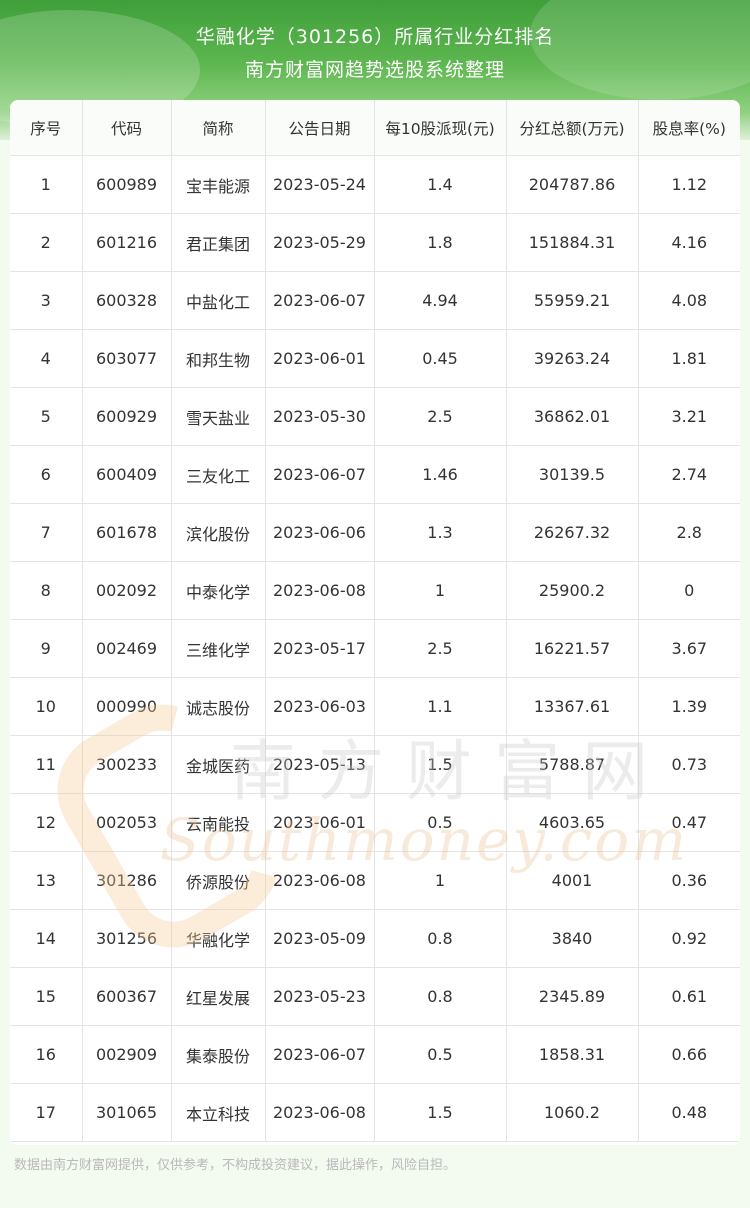  I want to click on table-cell: 中泰化学, so click(218, 590).